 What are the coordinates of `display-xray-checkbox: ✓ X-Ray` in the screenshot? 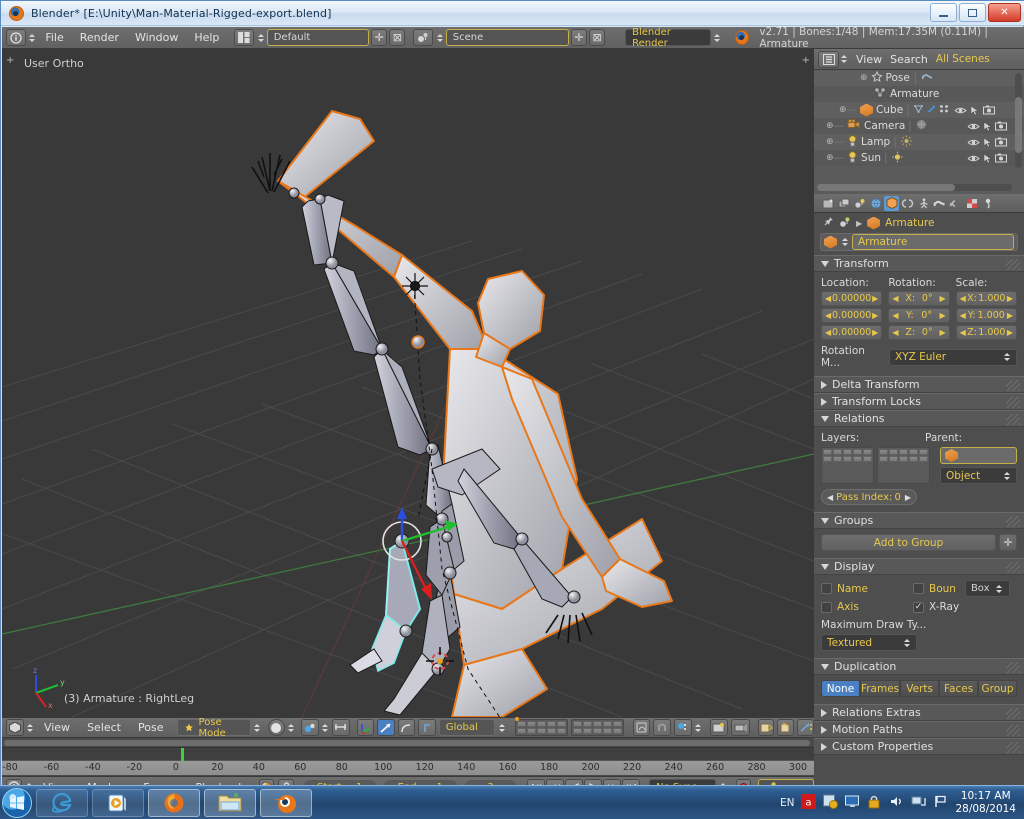 It's located at (936, 607).